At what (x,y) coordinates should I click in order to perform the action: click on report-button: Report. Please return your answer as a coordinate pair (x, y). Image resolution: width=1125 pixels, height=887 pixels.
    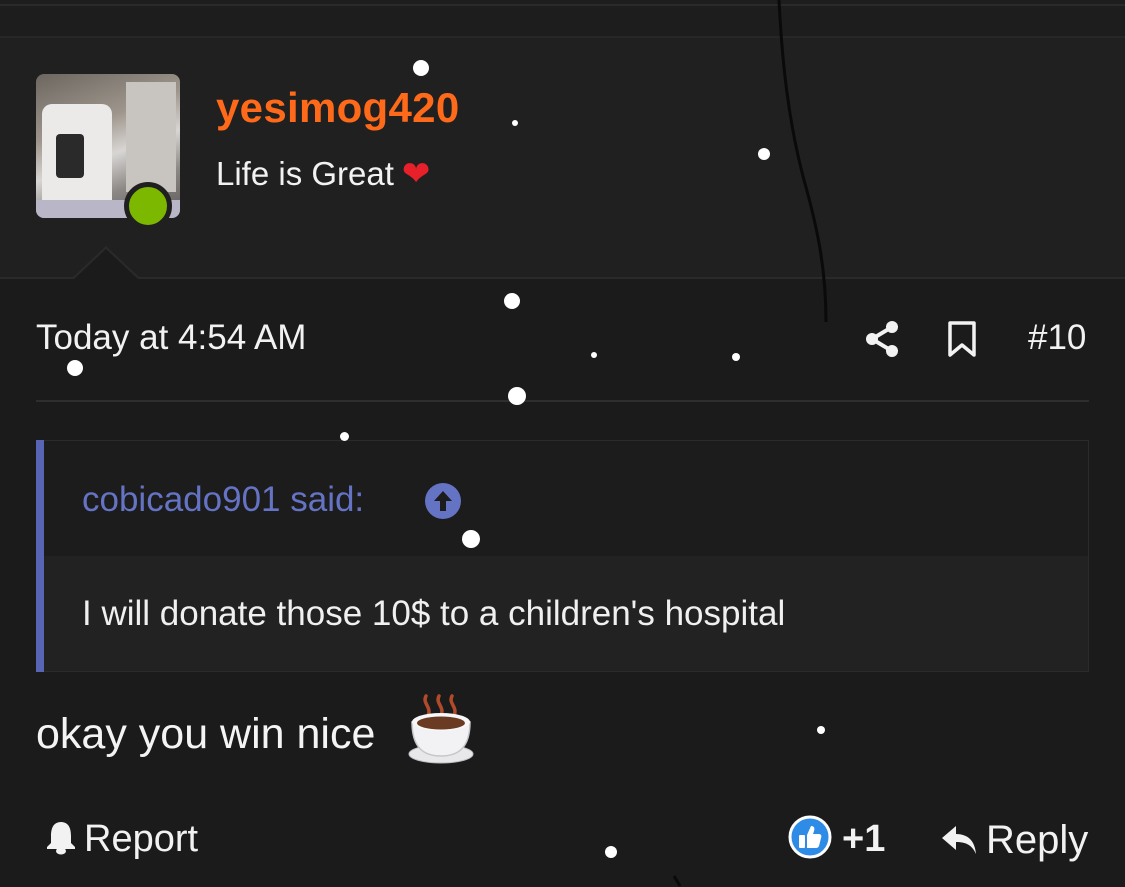
    Looking at the image, I should click on (121, 841).